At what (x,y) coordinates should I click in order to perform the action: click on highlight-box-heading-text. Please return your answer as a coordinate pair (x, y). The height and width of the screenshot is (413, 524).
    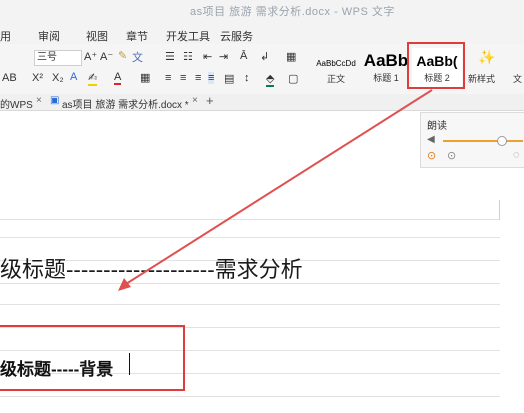
    Looking at the image, I should click on (92, 358).